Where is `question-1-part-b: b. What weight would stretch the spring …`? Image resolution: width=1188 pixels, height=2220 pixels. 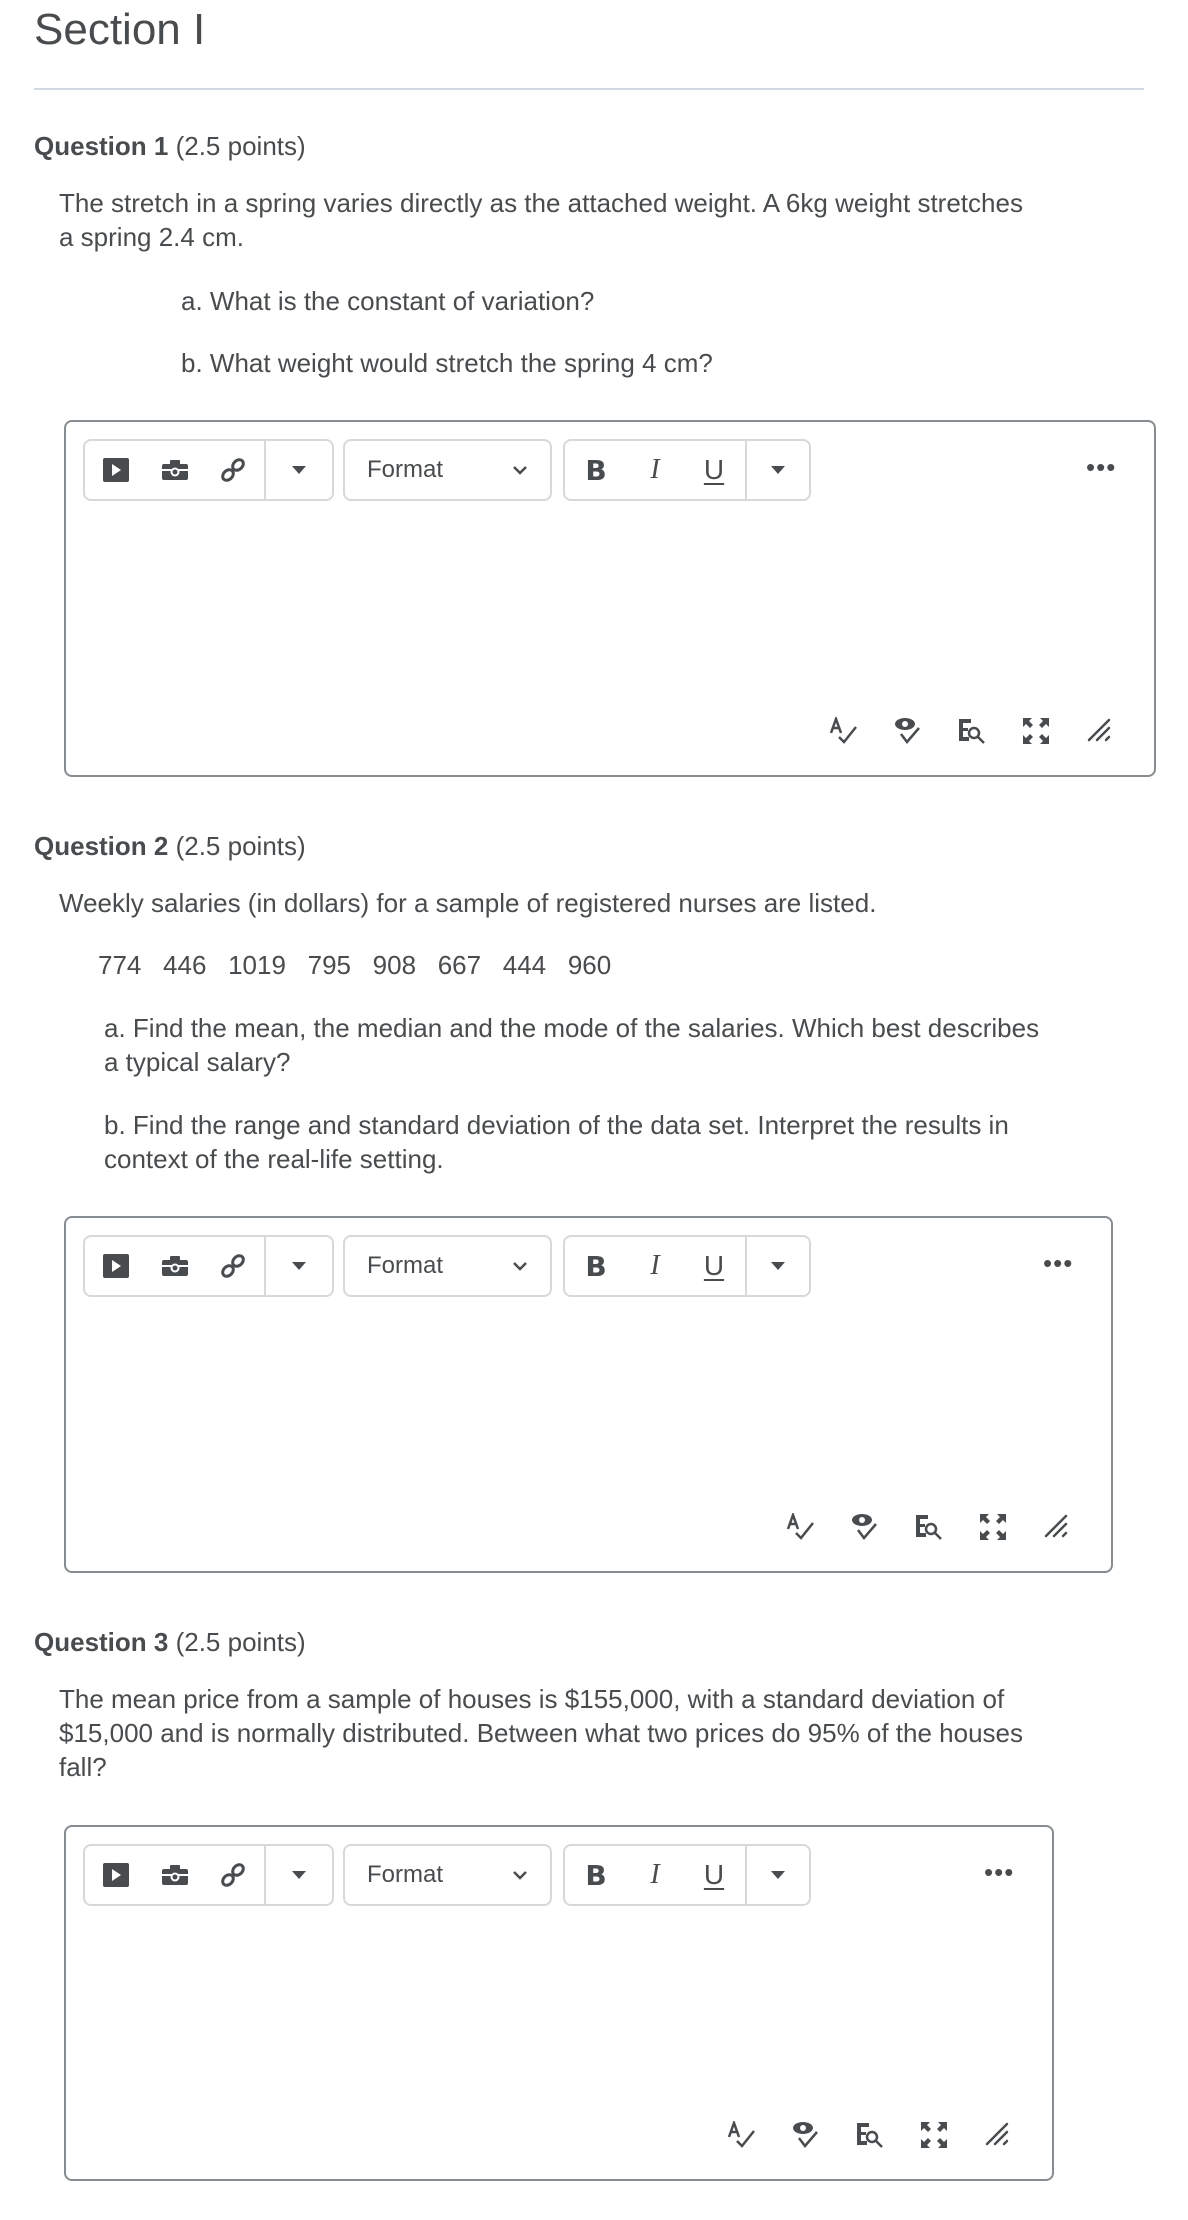
question-1-part-b: b. What weight would stretch the spring … is located at coordinates (447, 363).